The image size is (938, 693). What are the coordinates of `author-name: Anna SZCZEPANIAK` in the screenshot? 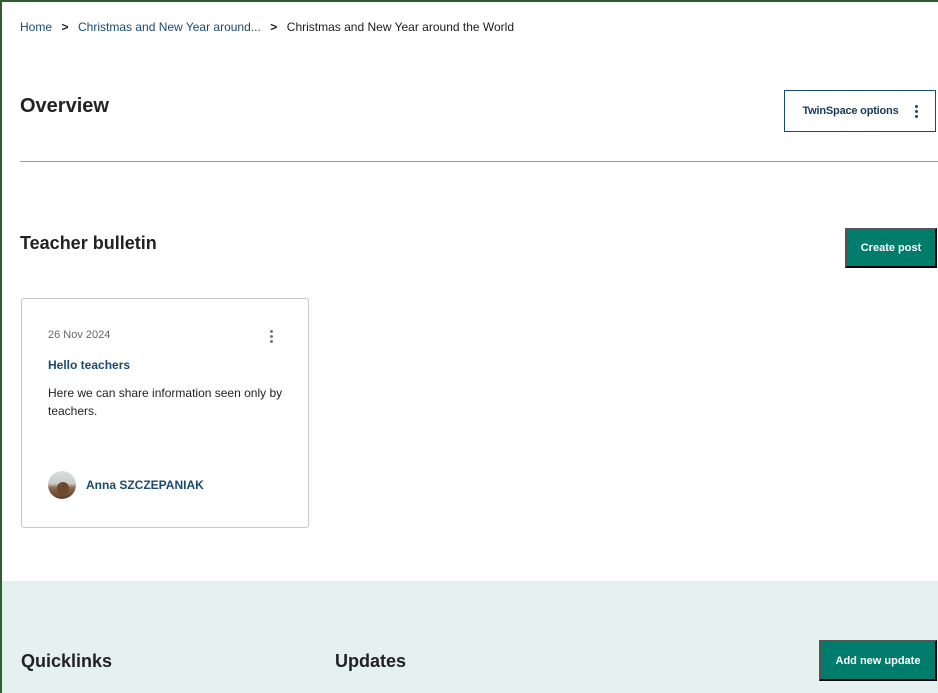 It's located at (145, 485).